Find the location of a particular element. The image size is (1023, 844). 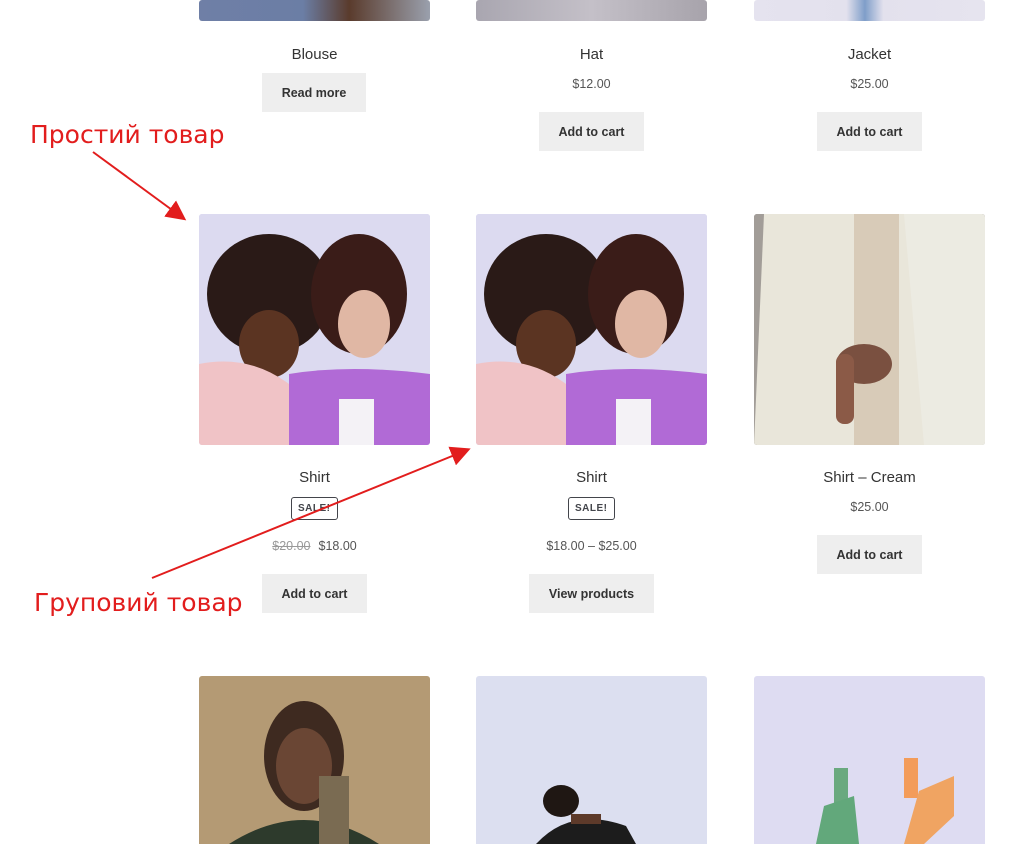

read-more-button: Read more is located at coordinates (314, 92).